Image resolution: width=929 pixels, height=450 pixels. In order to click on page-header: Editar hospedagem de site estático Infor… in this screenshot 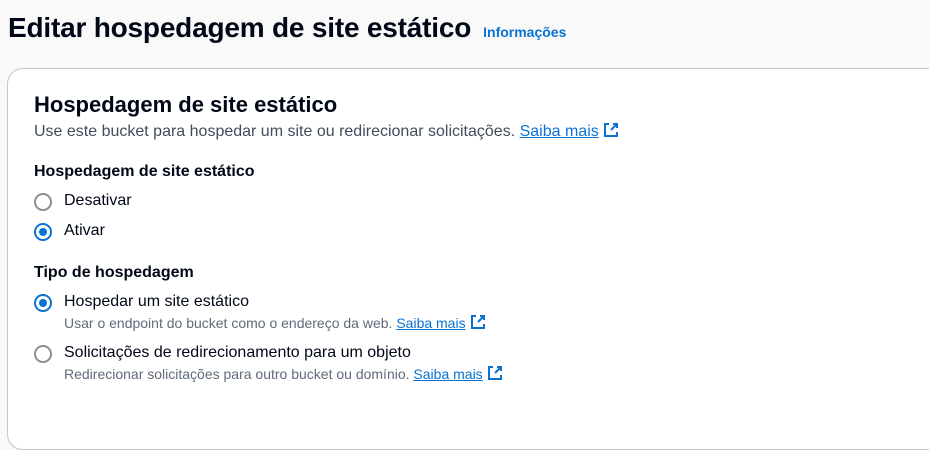, I will do `click(287, 28)`.